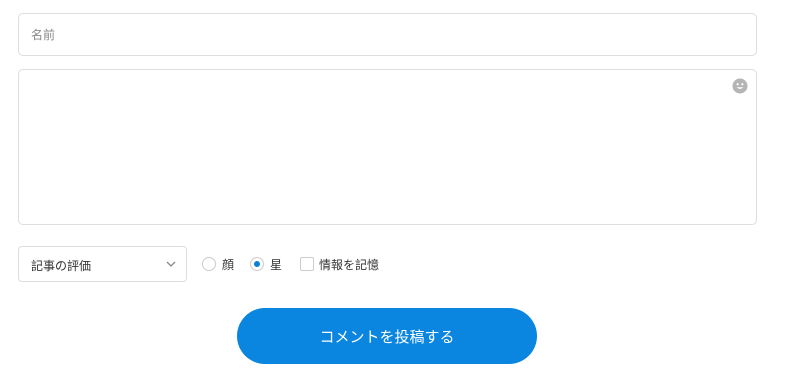  What do you see at coordinates (209, 264) in the screenshot?
I see `face-radio` at bounding box center [209, 264].